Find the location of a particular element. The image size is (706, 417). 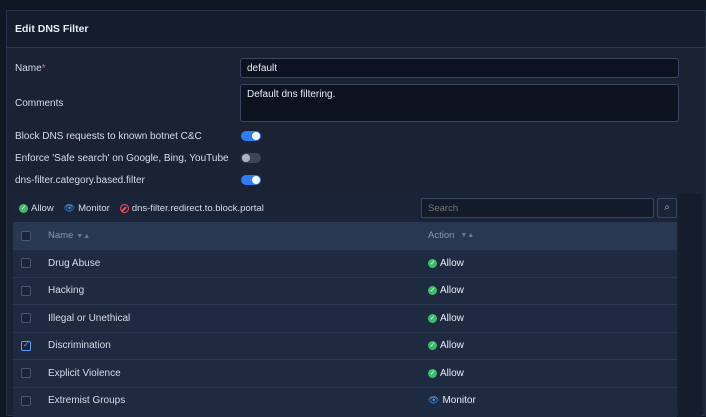

table-row: Illegal or Unethical ✓ Allow is located at coordinates (345, 318).